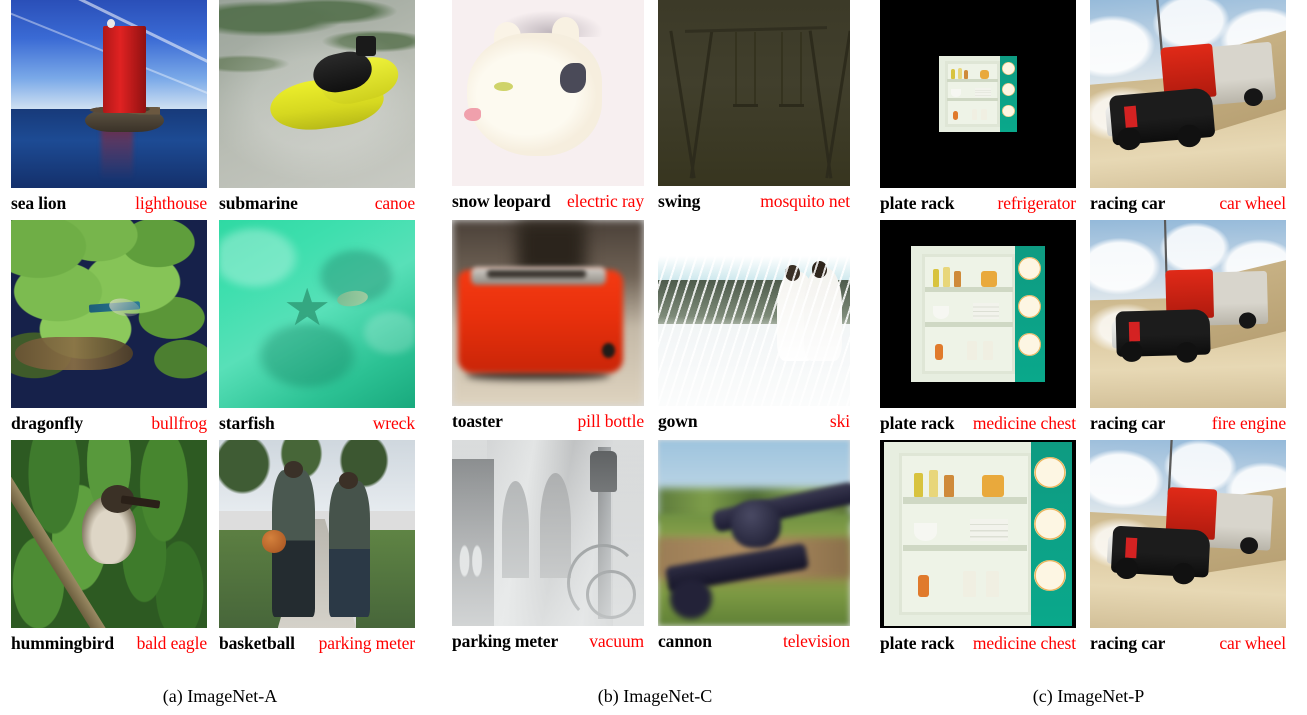 The width and height of the screenshot is (1307, 715). What do you see at coordinates (172, 643) in the screenshot?
I see `prediction-label: bald eagle` at bounding box center [172, 643].